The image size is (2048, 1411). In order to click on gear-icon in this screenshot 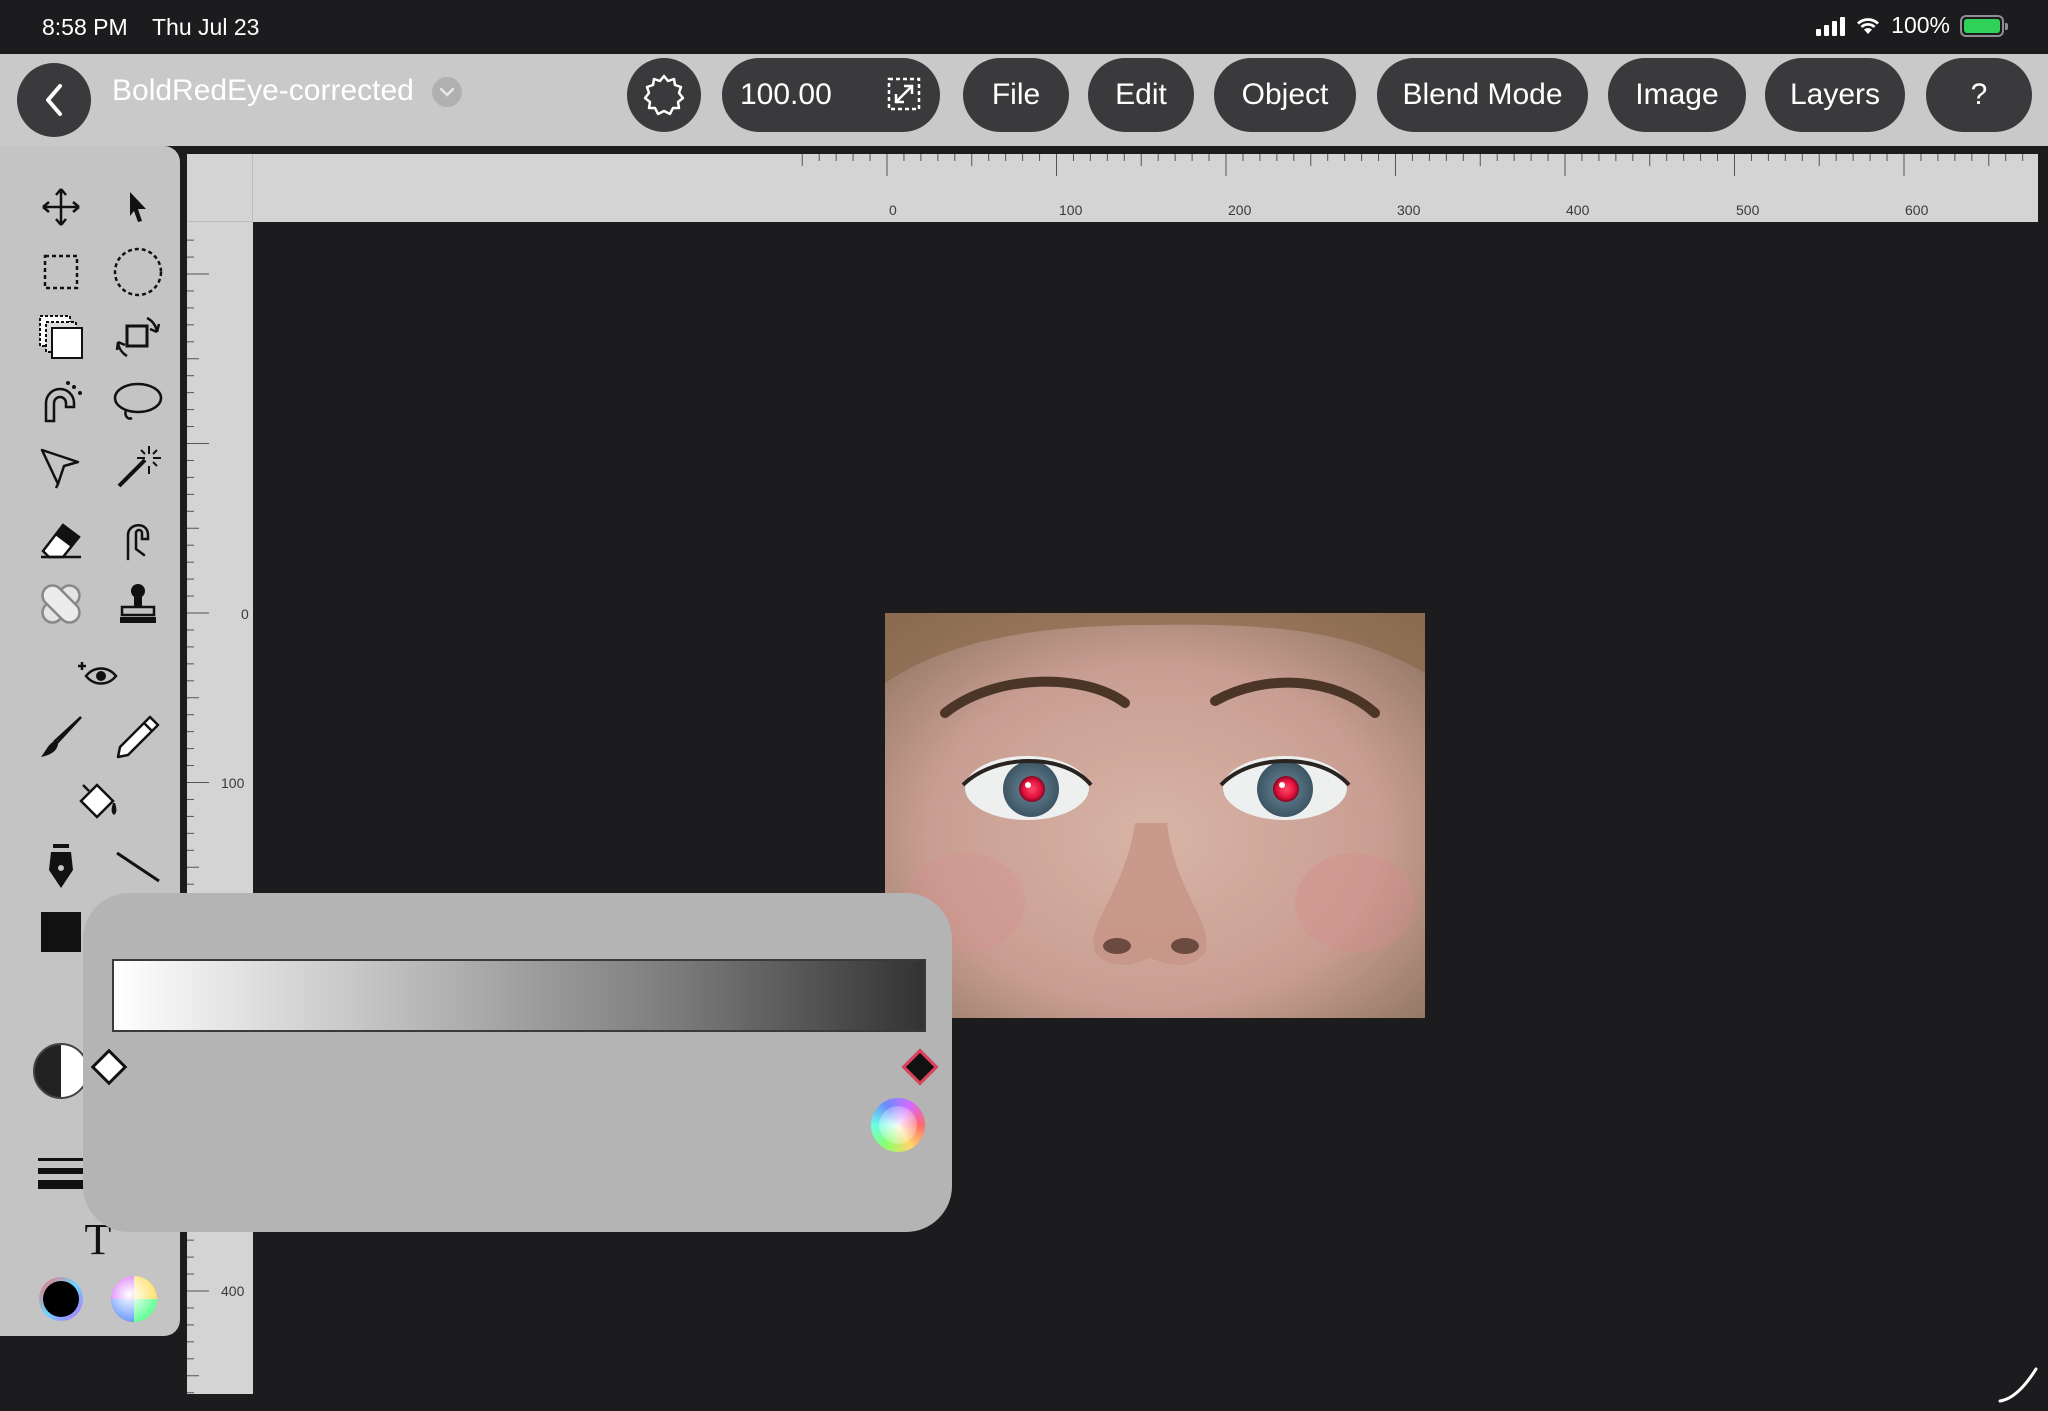, I will do `click(664, 95)`.